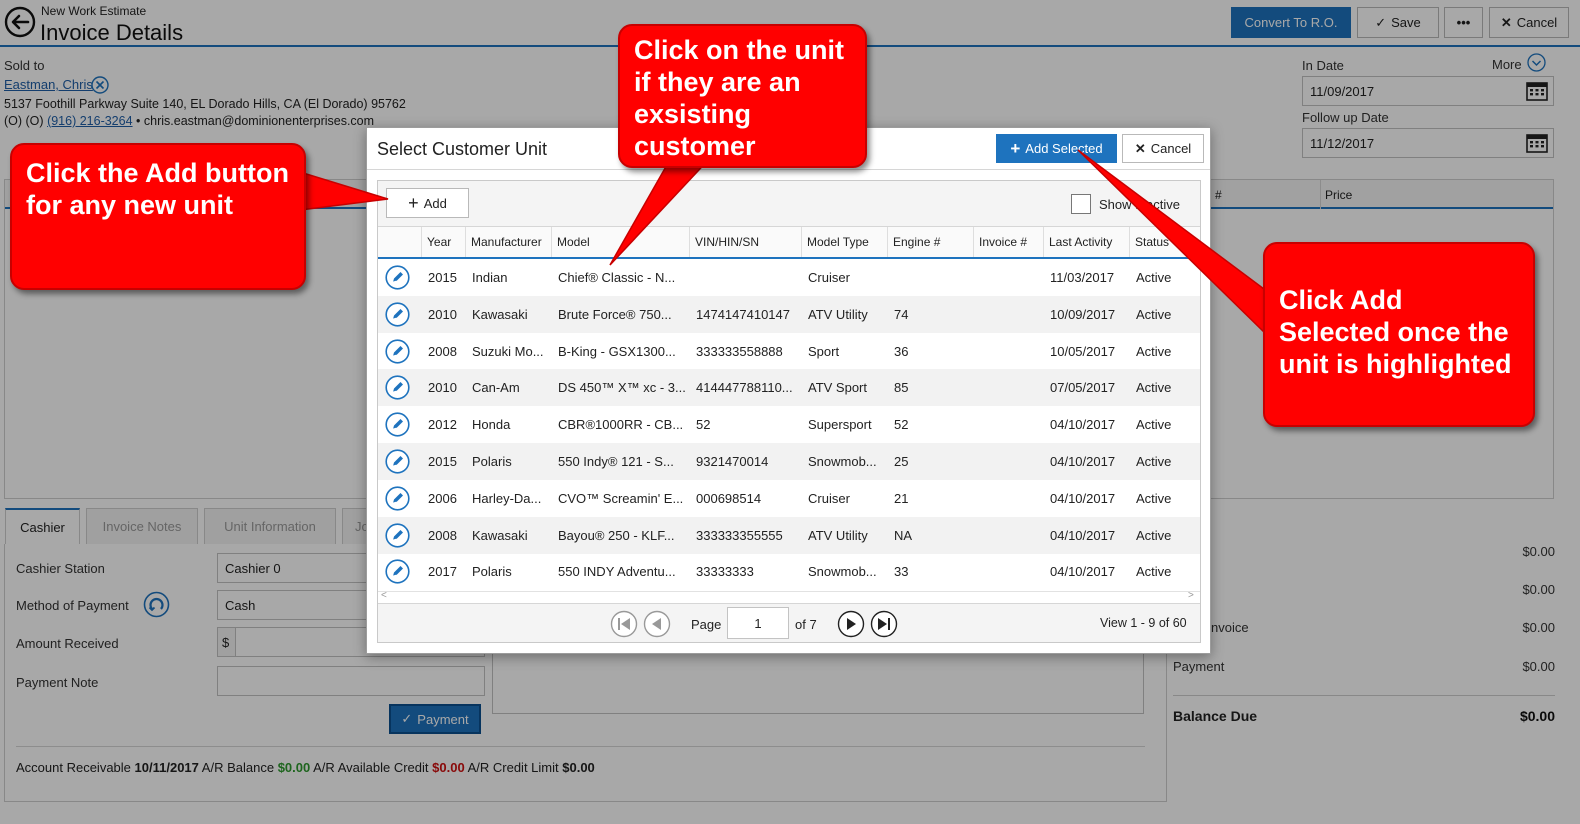 The width and height of the screenshot is (1580, 824). Describe the element at coordinates (157, 189) in the screenshot. I see `add-button-callout-text: Click the Add button for any new unit` at that location.